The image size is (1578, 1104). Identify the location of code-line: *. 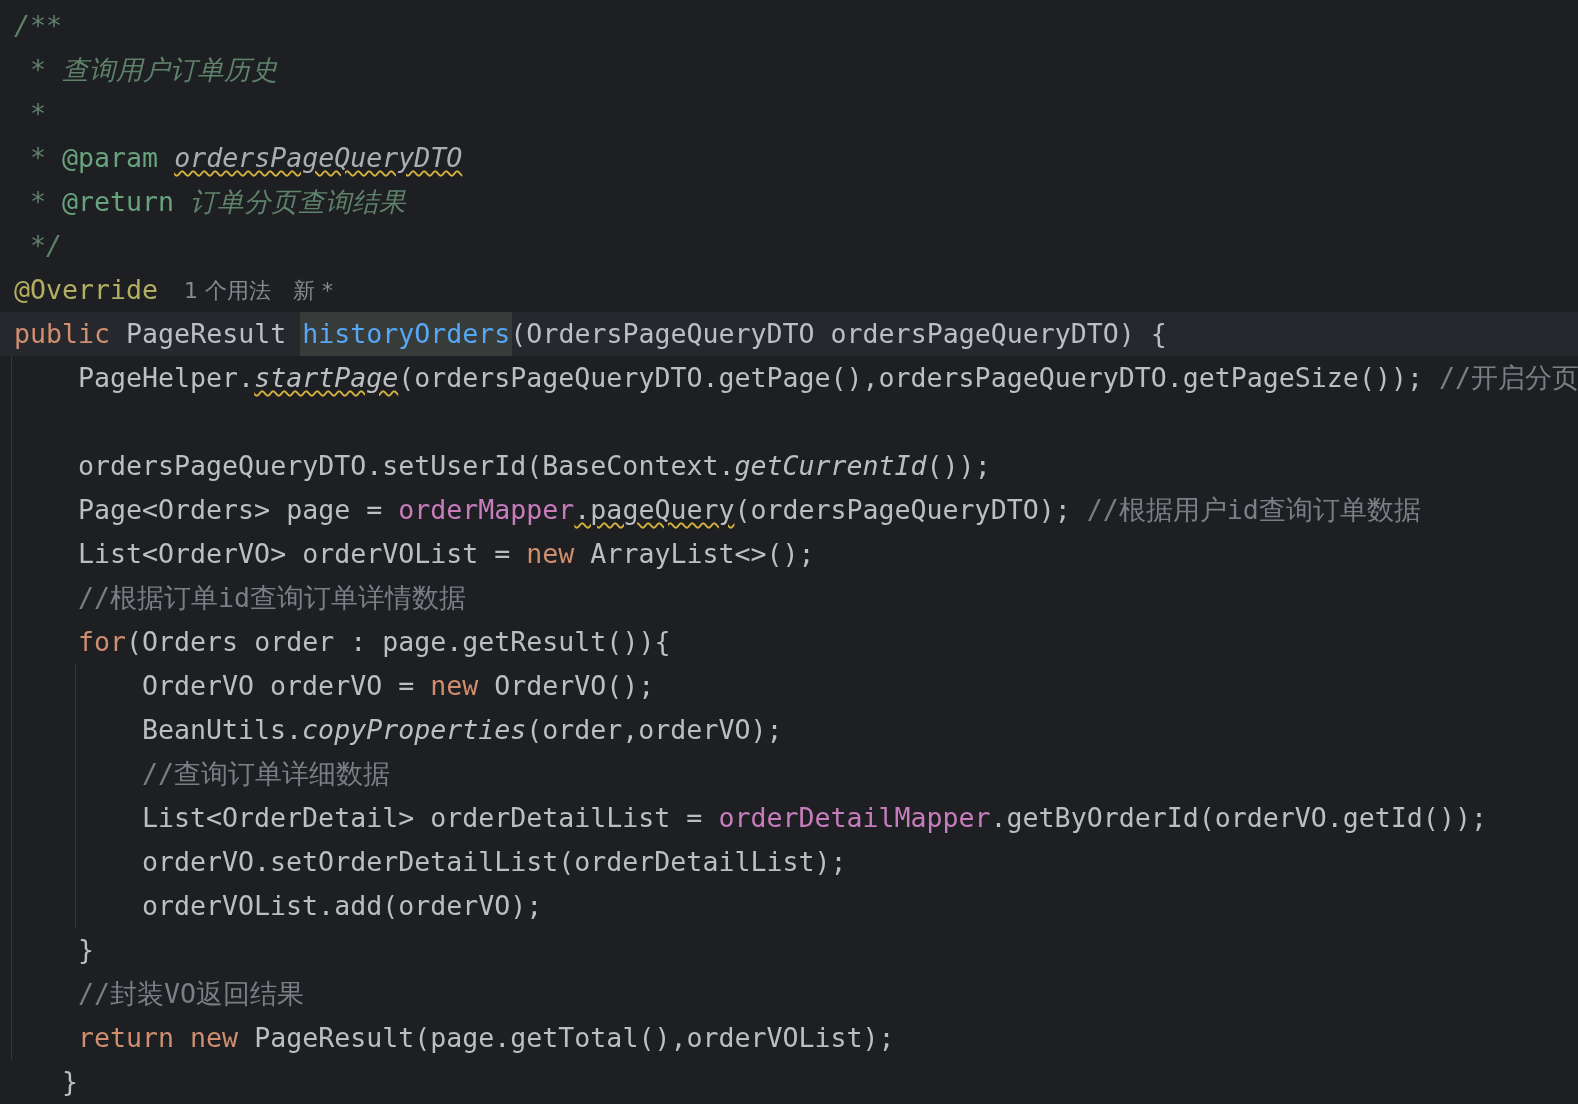
(38, 114).